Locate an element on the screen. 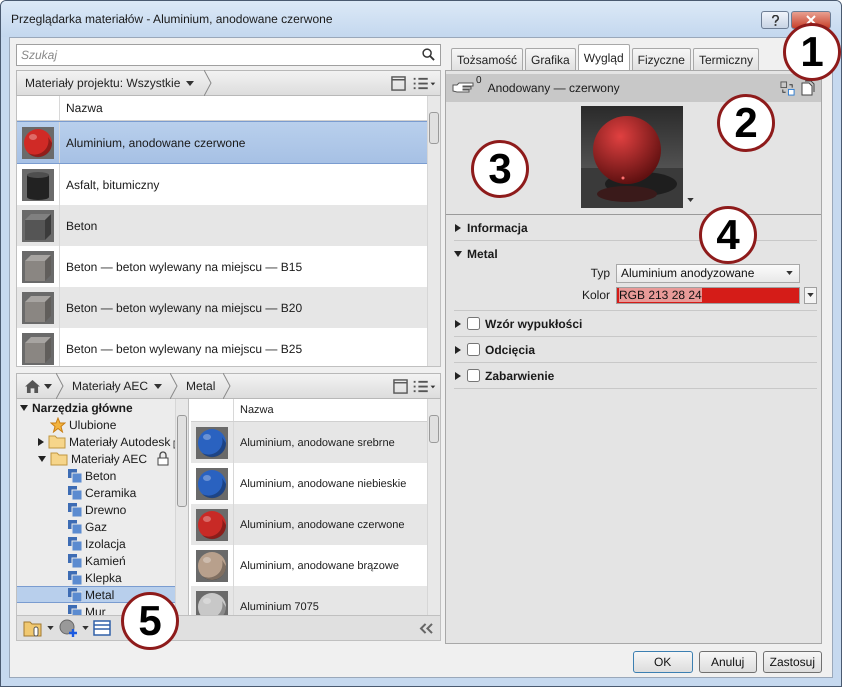 This screenshot has width=842, height=687. help-button is located at coordinates (775, 20).